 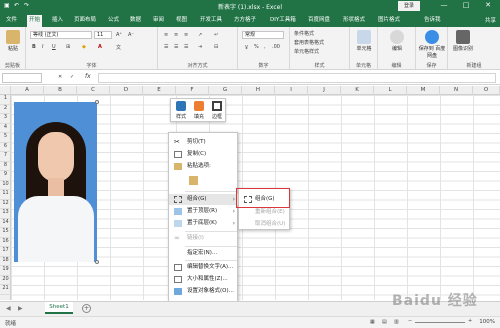 What do you see at coordinates (5, 176) in the screenshot?
I see `row-header: 9` at bounding box center [5, 176].